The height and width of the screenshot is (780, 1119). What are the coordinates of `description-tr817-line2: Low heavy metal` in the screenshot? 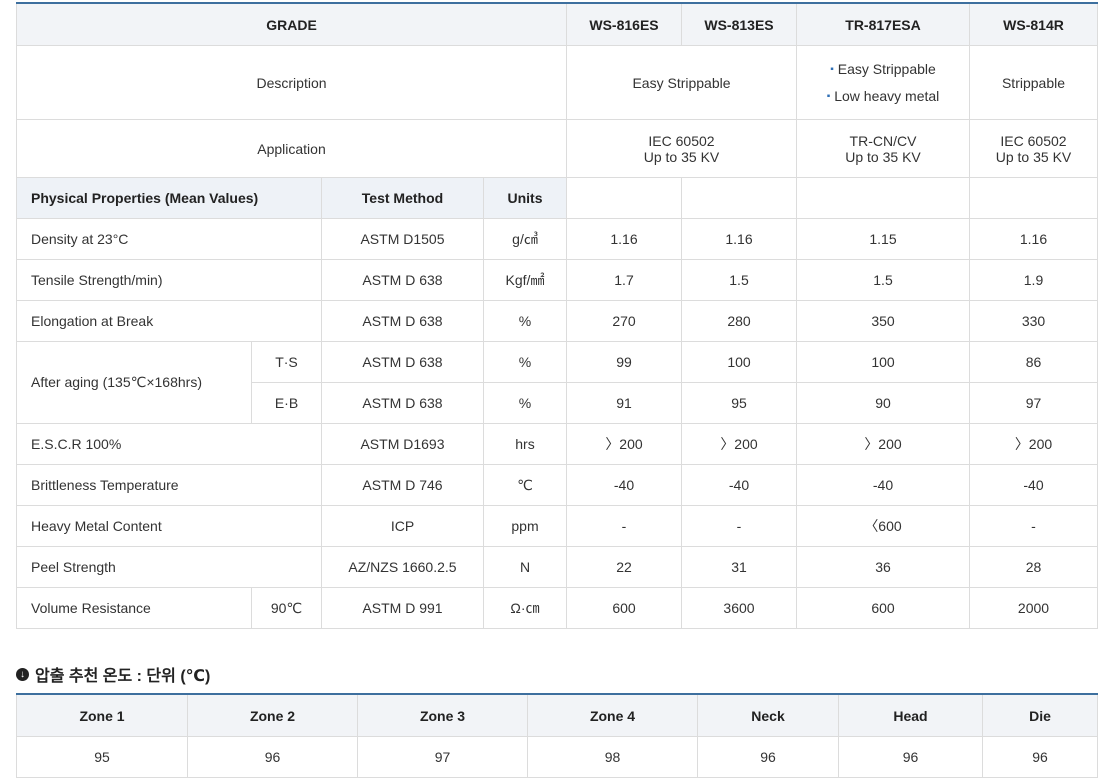 It's located at (883, 96).